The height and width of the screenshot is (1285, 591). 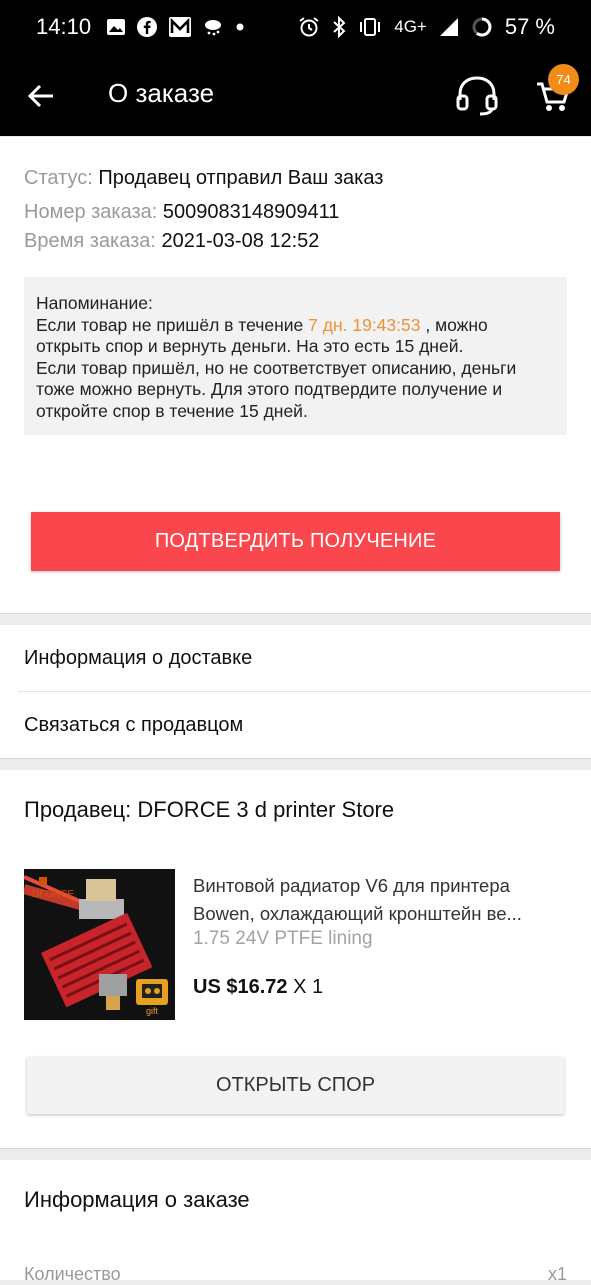 What do you see at coordinates (152, 1011) in the screenshot?
I see `product-image-gift: gift` at bounding box center [152, 1011].